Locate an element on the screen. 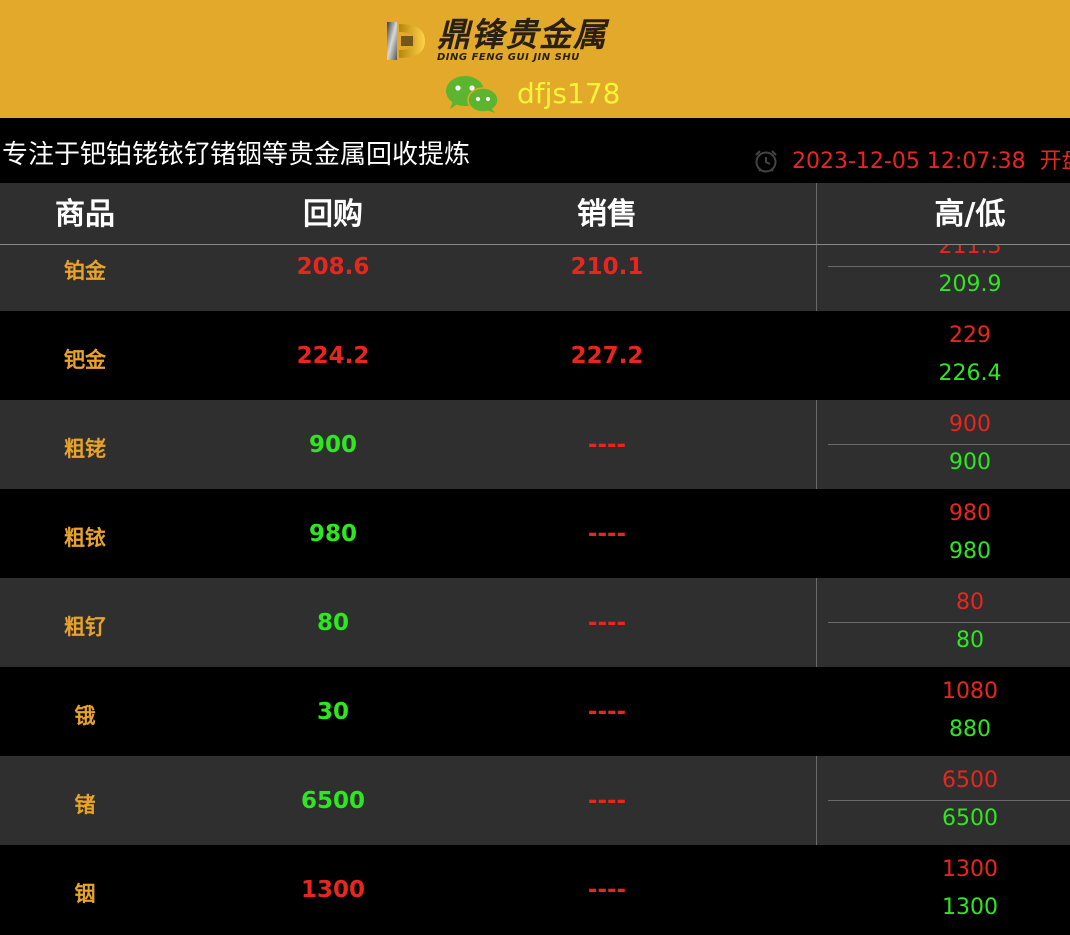 The image size is (1070, 935). product-name: 粗铑 is located at coordinates (85, 449).